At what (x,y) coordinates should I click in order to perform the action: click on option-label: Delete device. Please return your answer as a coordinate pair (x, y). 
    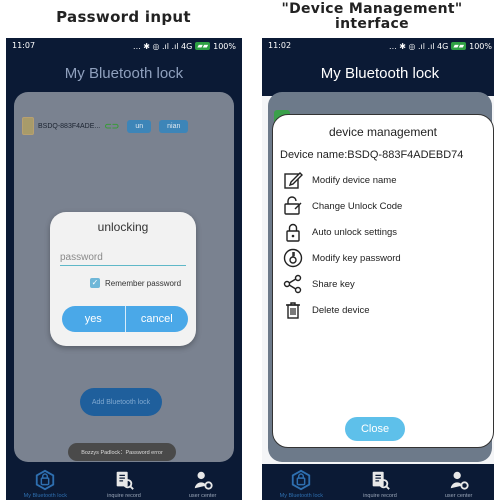
    Looking at the image, I should click on (341, 310).